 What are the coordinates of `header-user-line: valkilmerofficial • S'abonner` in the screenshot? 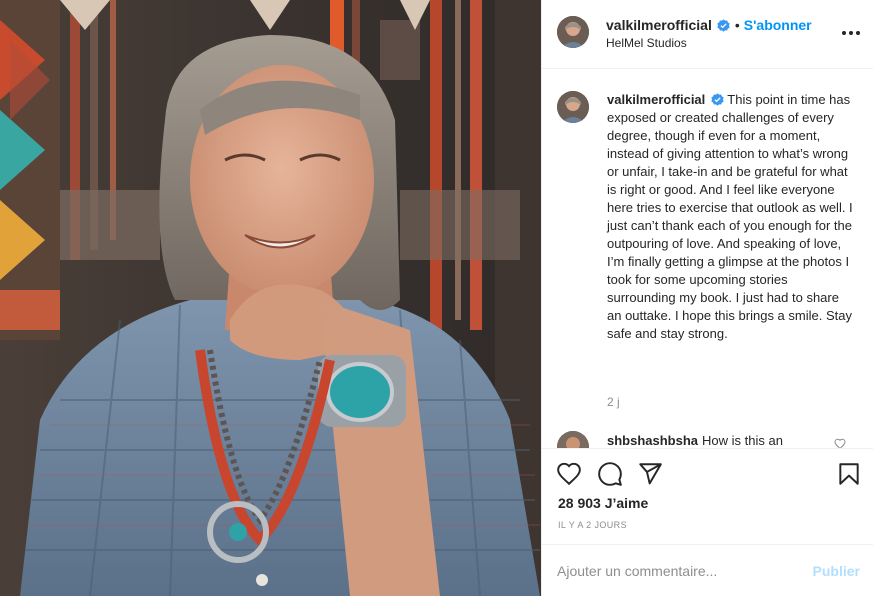 It's located at (709, 25).